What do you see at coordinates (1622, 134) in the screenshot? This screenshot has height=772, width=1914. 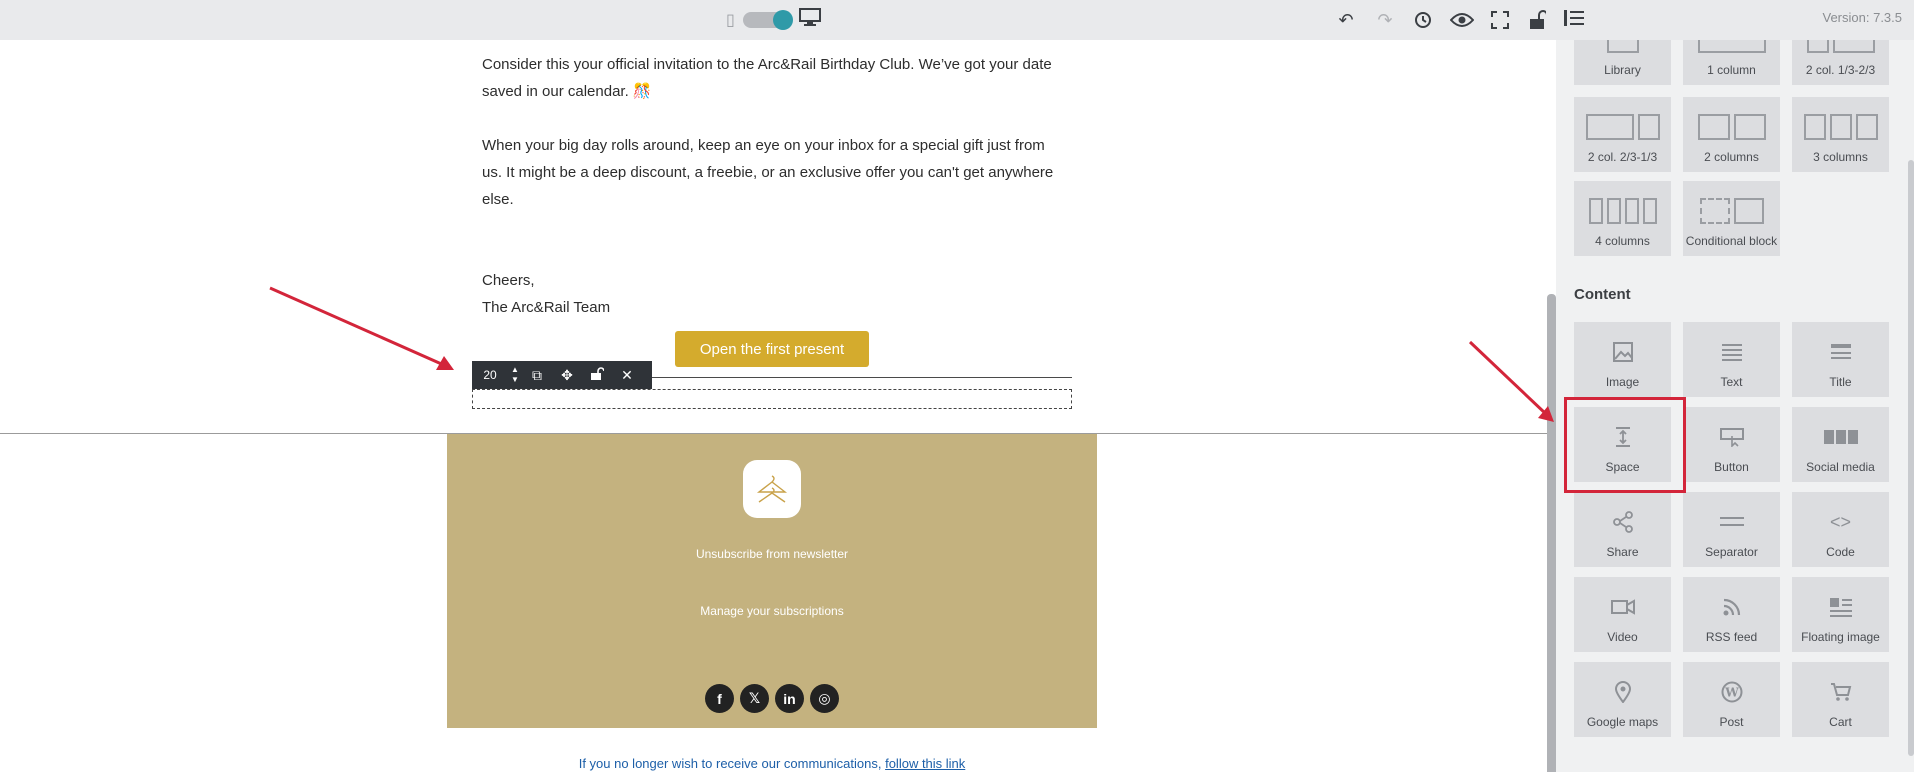 I see `block-2-col-2-3-1-3: 2 col. 2/3-1/3` at bounding box center [1622, 134].